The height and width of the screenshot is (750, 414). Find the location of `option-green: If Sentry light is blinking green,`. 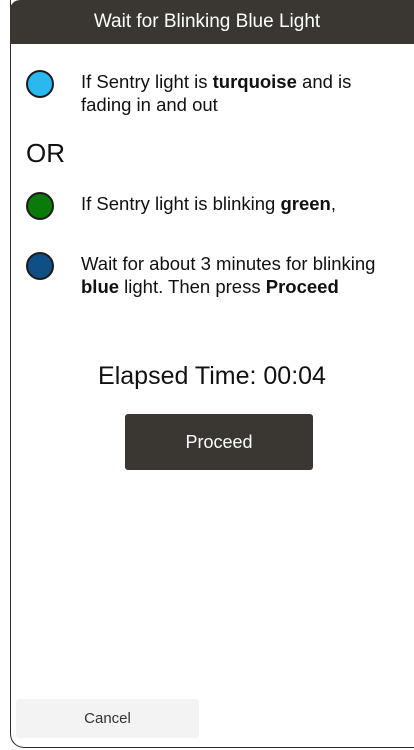

option-green: If Sentry light is blinking green, is located at coordinates (208, 206).